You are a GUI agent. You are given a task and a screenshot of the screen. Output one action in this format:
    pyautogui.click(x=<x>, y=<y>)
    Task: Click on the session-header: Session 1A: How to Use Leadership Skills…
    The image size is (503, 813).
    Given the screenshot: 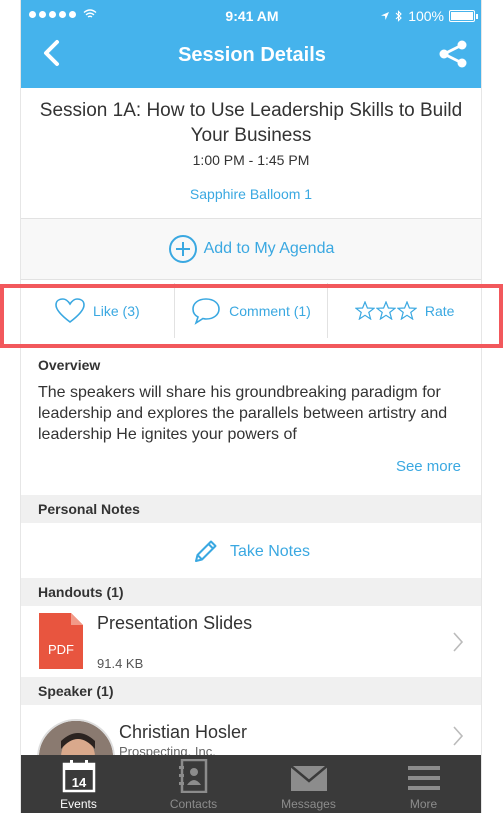 What is the action you would take?
    pyautogui.click(x=251, y=153)
    